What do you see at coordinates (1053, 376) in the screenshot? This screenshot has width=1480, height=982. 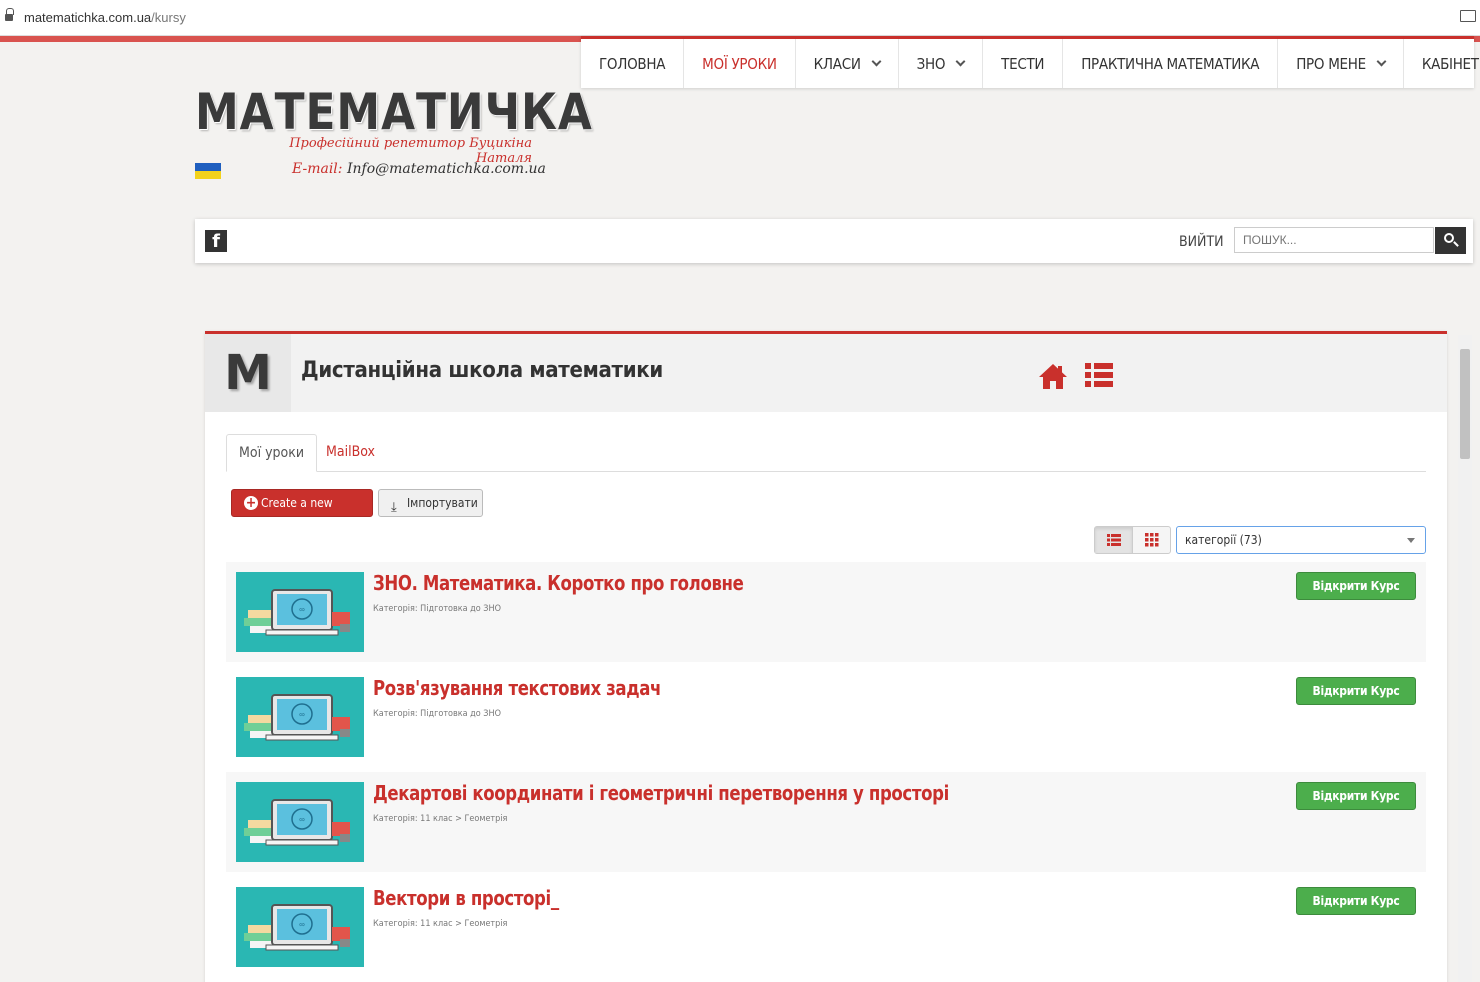 I see `home-icon` at bounding box center [1053, 376].